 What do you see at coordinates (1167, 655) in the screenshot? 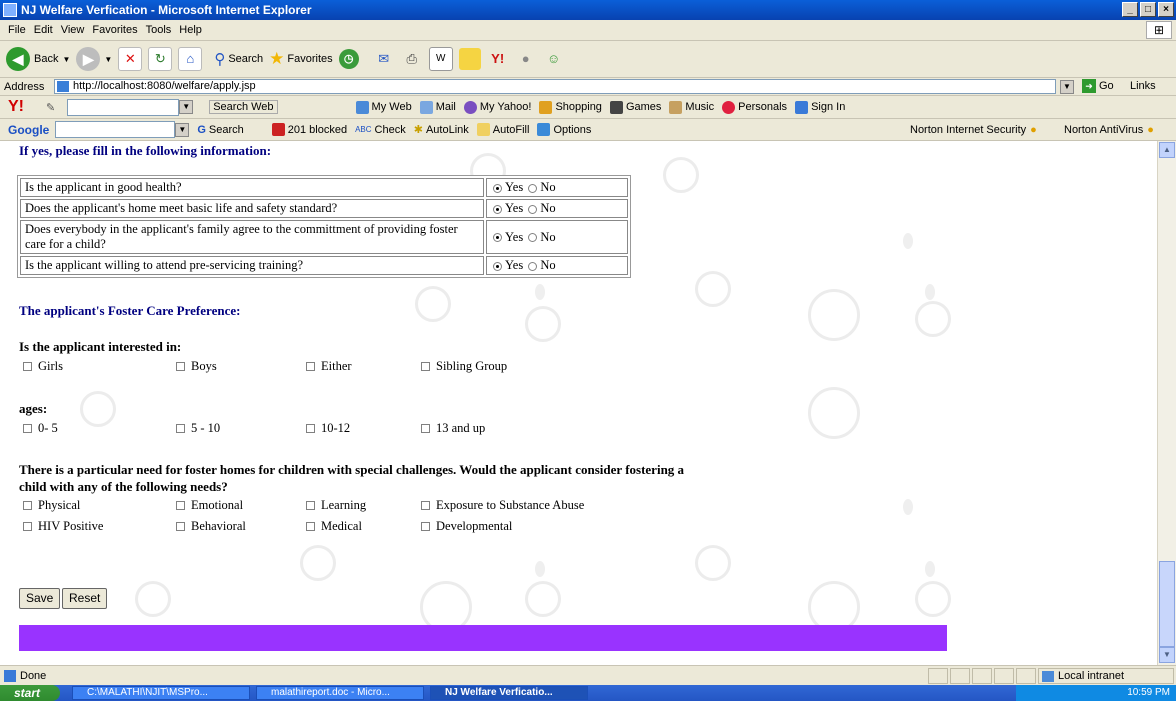
I see `scroll-down-icon: ▼` at bounding box center [1167, 655].